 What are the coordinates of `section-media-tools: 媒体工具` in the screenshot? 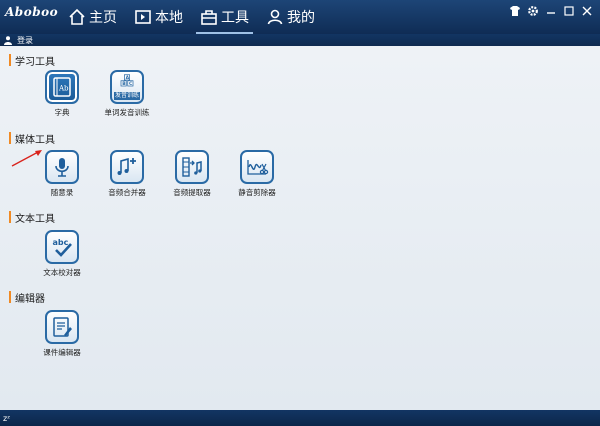 It's located at (32, 138).